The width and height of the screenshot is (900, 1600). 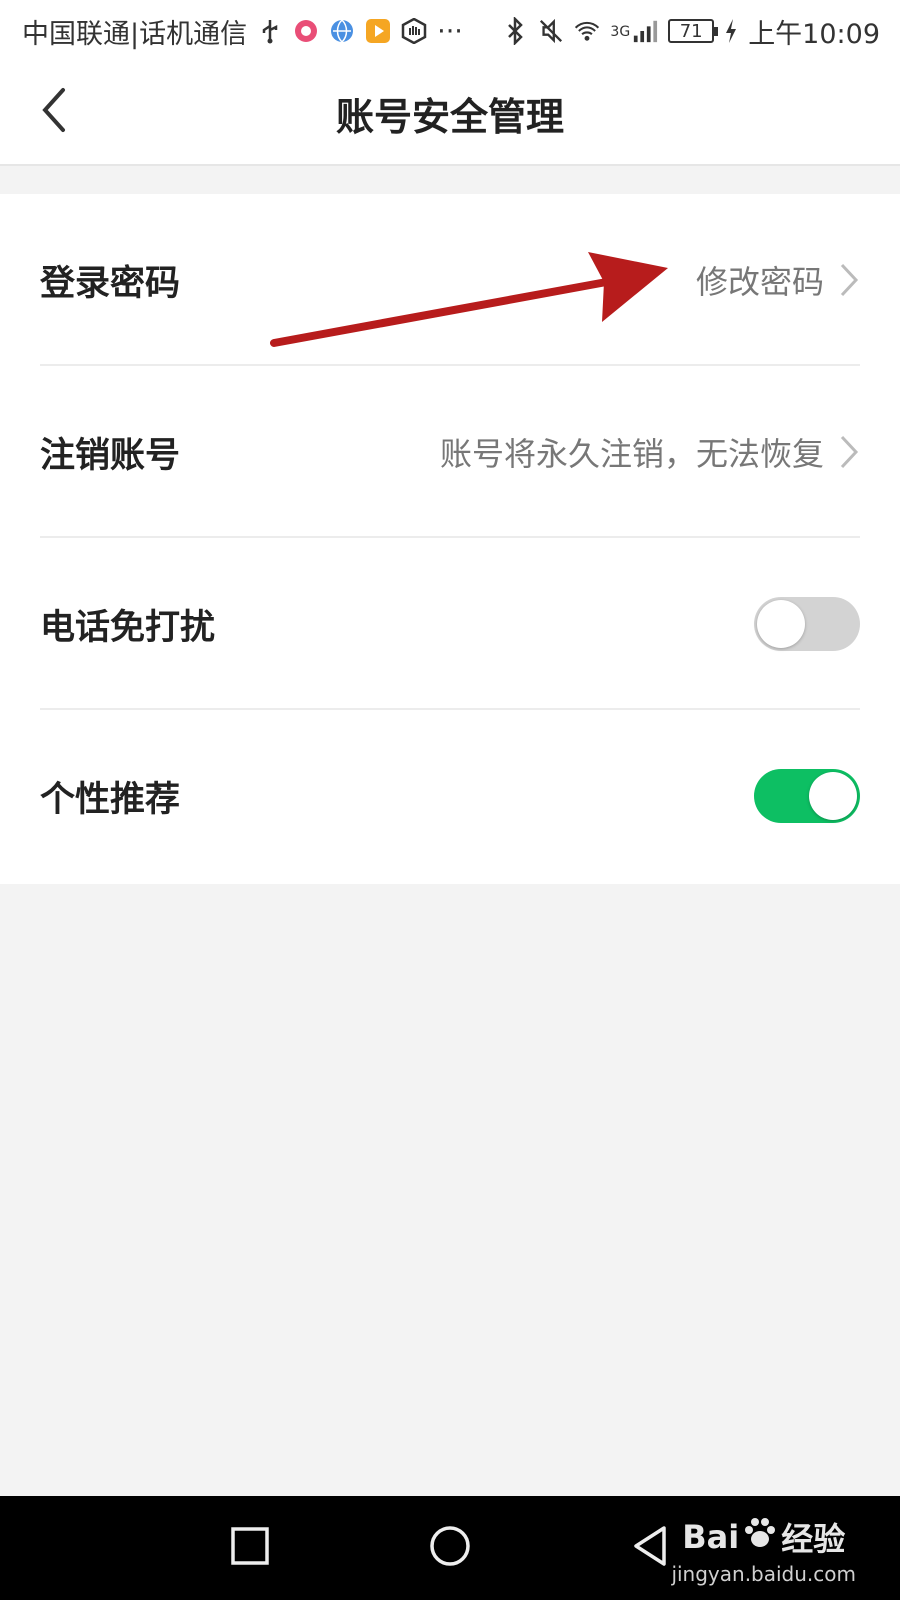 I want to click on app-header: 账号安全管理, so click(x=450, y=114).